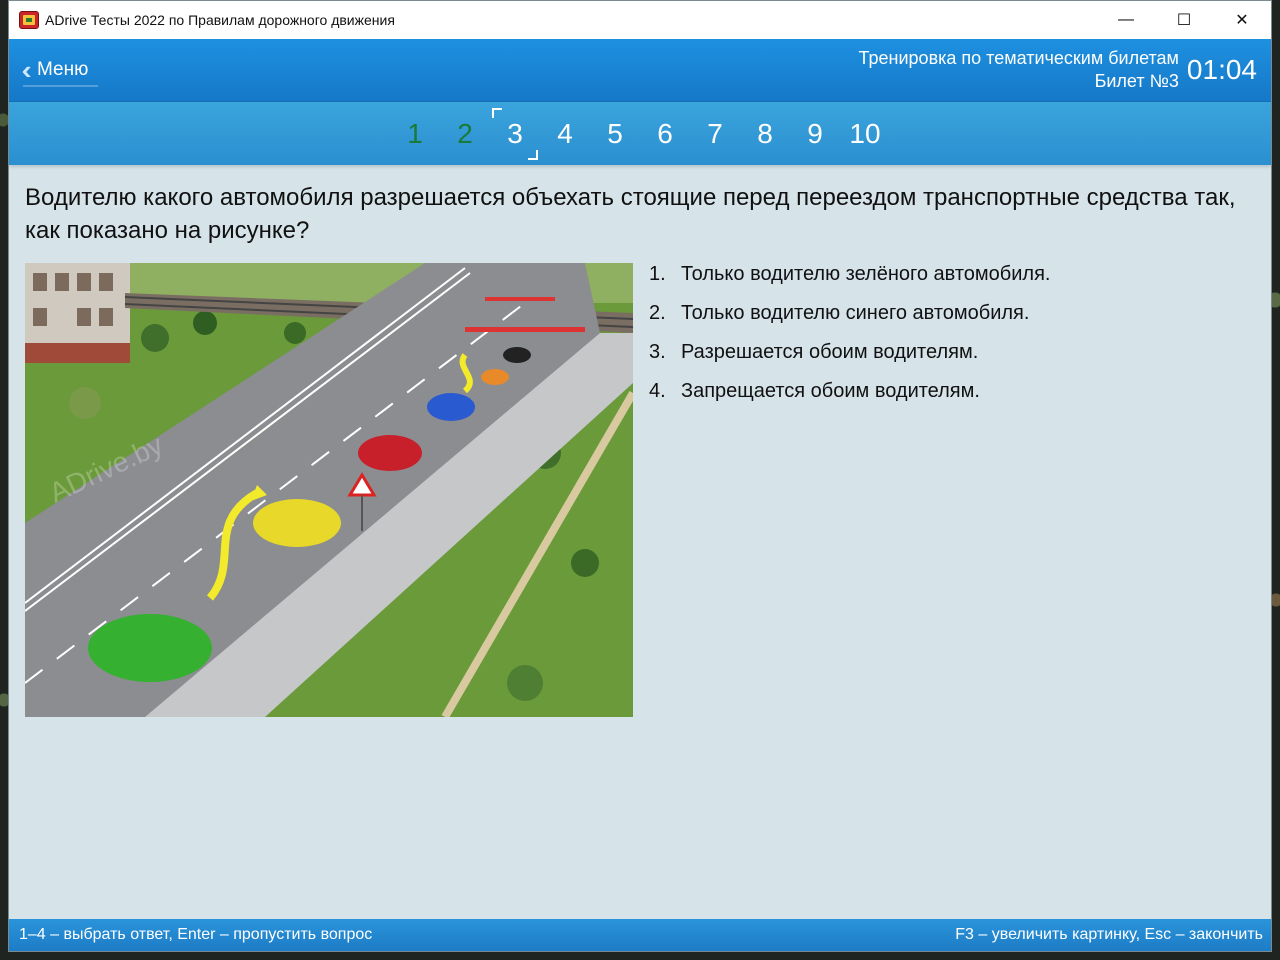 This screenshot has height=960, width=1280. What do you see at coordinates (830, 391) in the screenshot?
I see `answer-text: Запрещается обоим водителям.` at bounding box center [830, 391].